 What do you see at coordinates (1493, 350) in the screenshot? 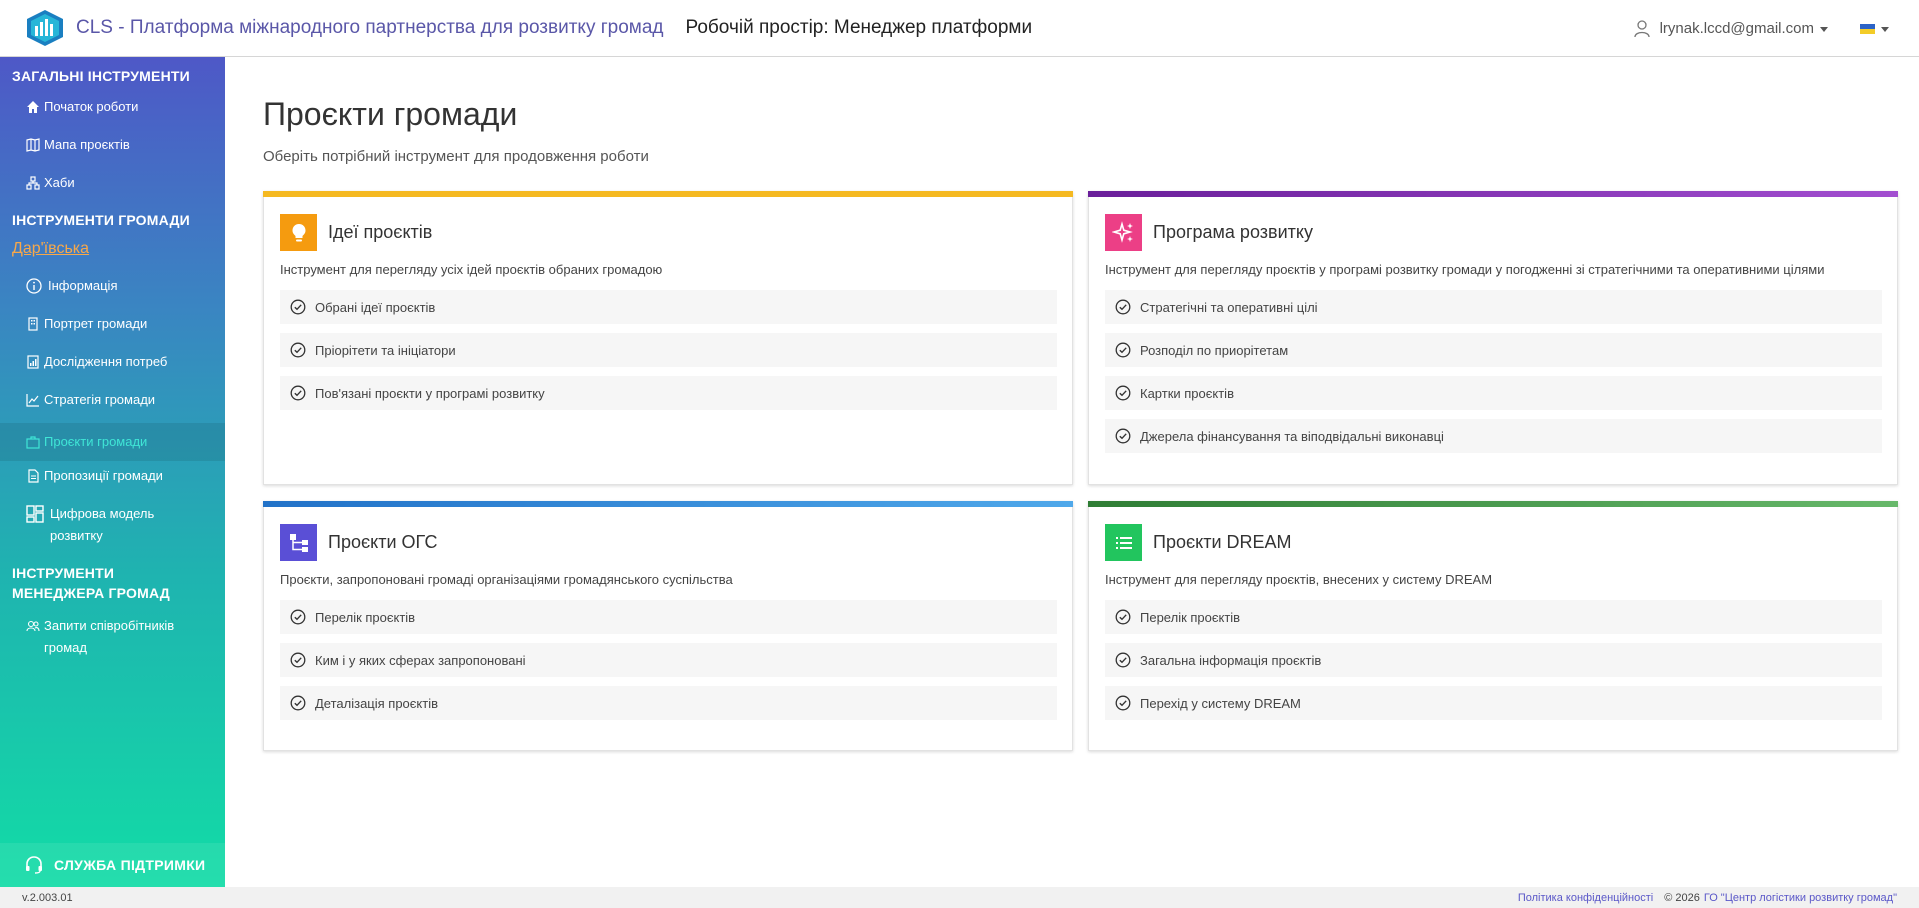
I see `list-item: Розподіл по приорітетам` at bounding box center [1493, 350].